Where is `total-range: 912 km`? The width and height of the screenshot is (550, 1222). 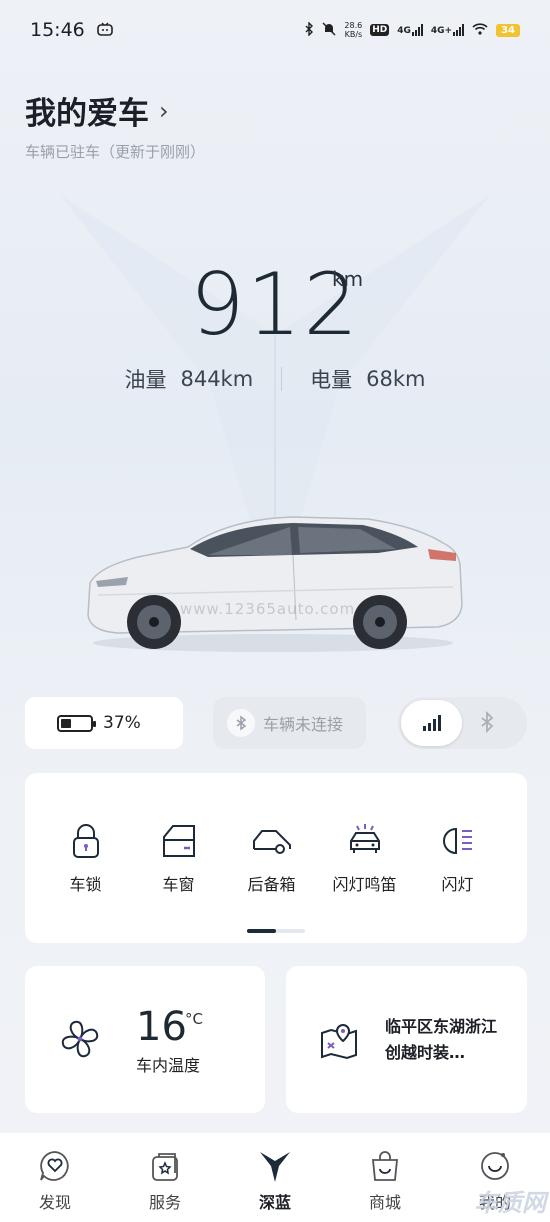 total-range: 912 km is located at coordinates (275, 305).